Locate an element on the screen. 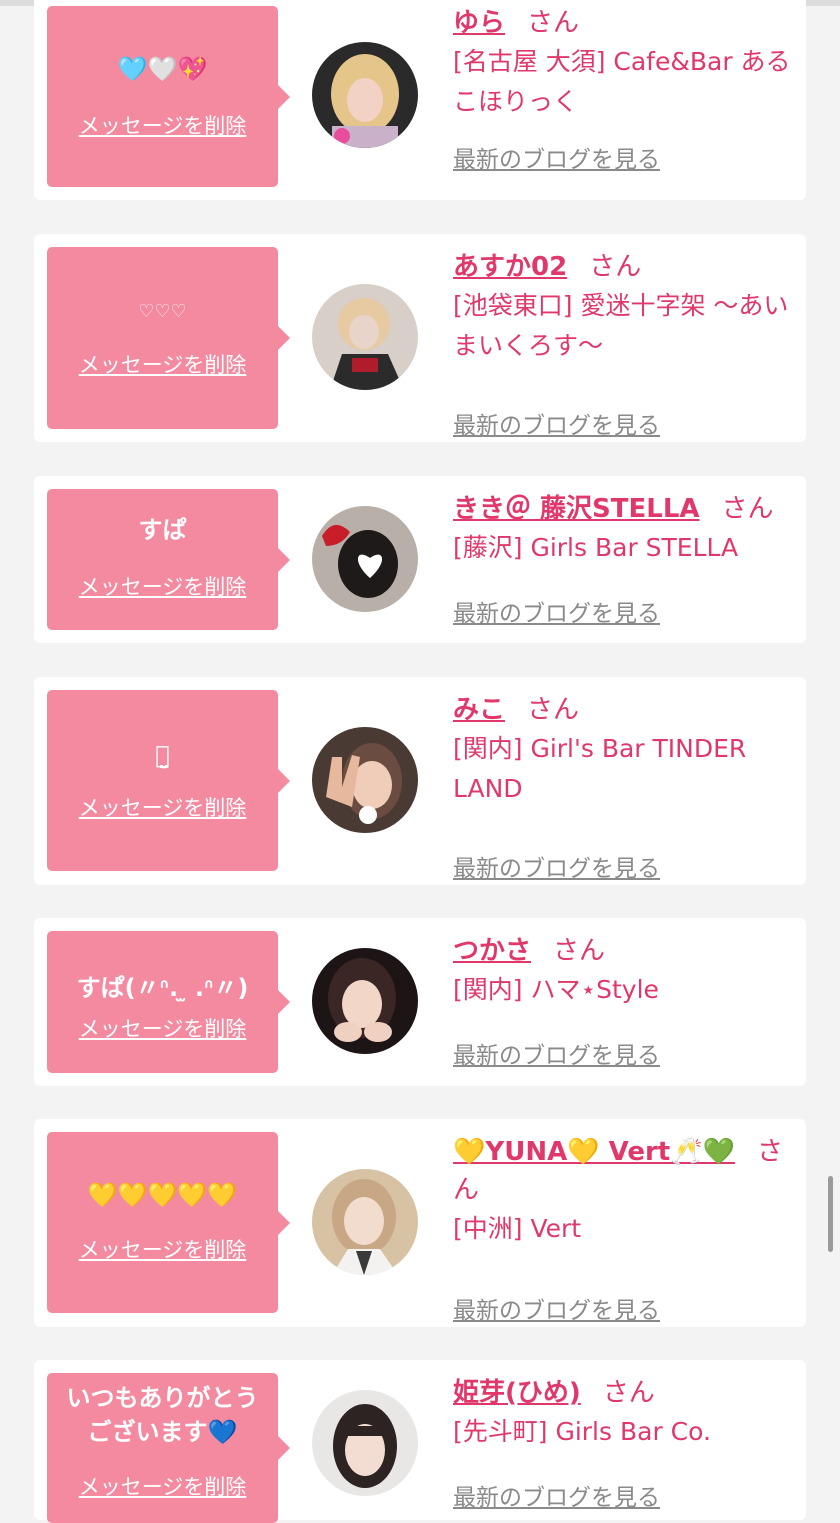 The image size is (840, 1523). light-hair-girl-avatar is located at coordinates (365, 1222).